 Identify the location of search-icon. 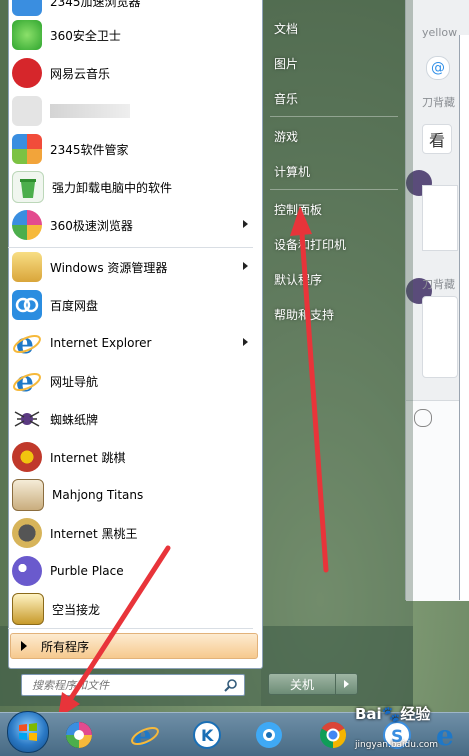
(231, 685).